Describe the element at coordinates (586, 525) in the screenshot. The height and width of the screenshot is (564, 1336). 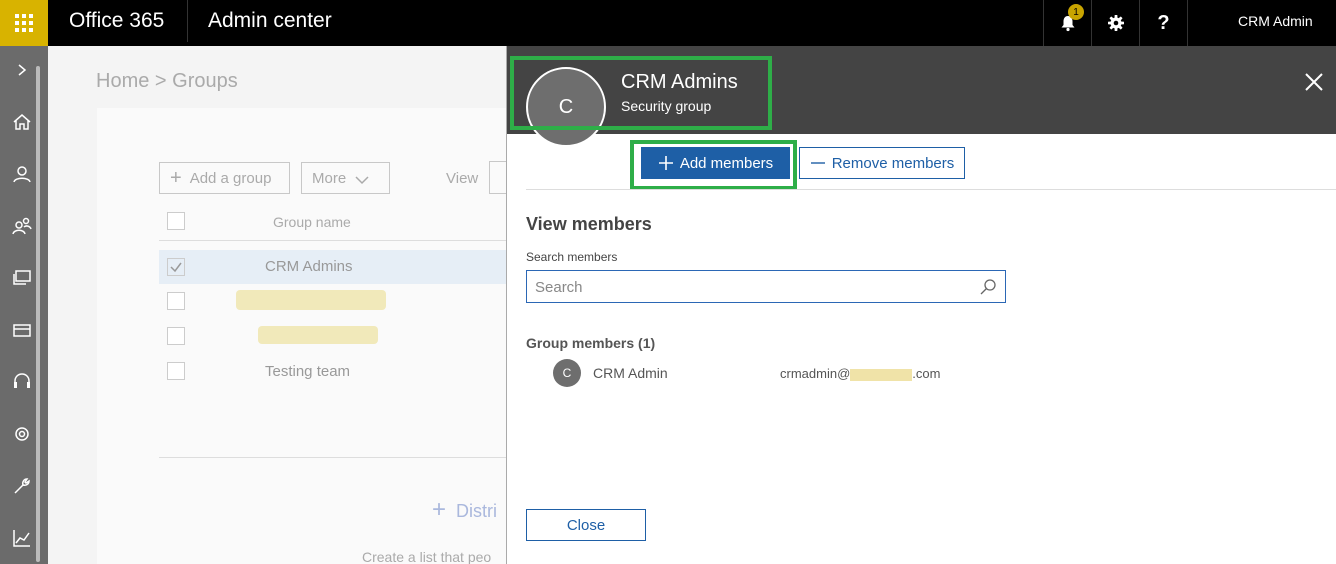
I see `close-button: Close` at that location.